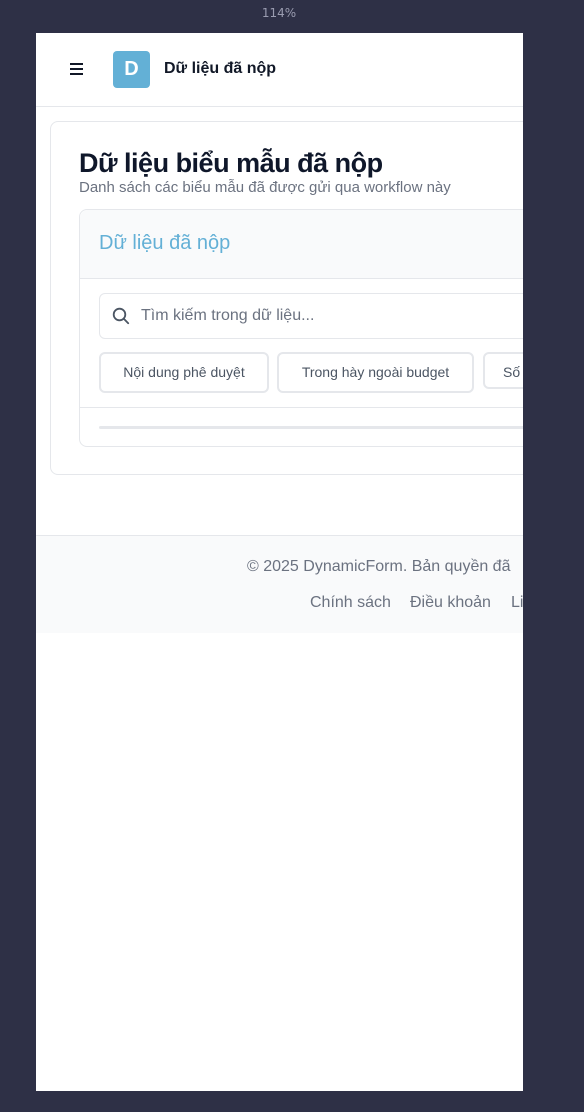 The width and height of the screenshot is (584, 1112). Describe the element at coordinates (165, 243) in the screenshot. I see `data-panel-title: Dữ liệu đã nộp` at that location.